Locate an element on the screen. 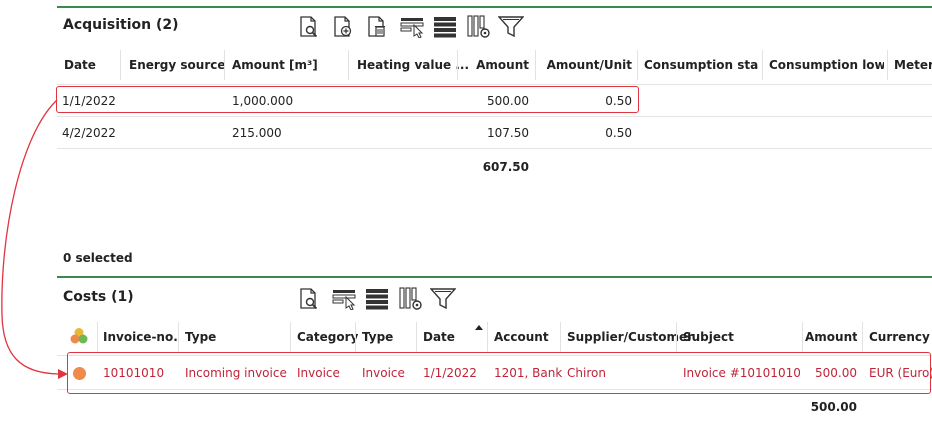 This screenshot has height=428, width=932. table-row: 4/2/2022 215.000 107.50 0.50 is located at coordinates (494, 132).